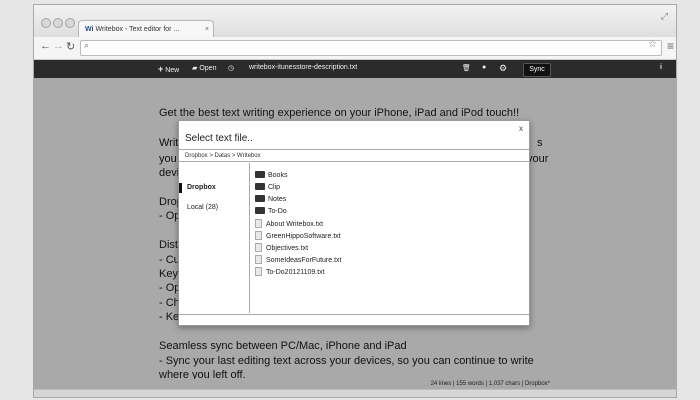 This screenshot has width=700, height=400. Describe the element at coordinates (169, 143) in the screenshot. I see `editor-line: Writ` at that location.